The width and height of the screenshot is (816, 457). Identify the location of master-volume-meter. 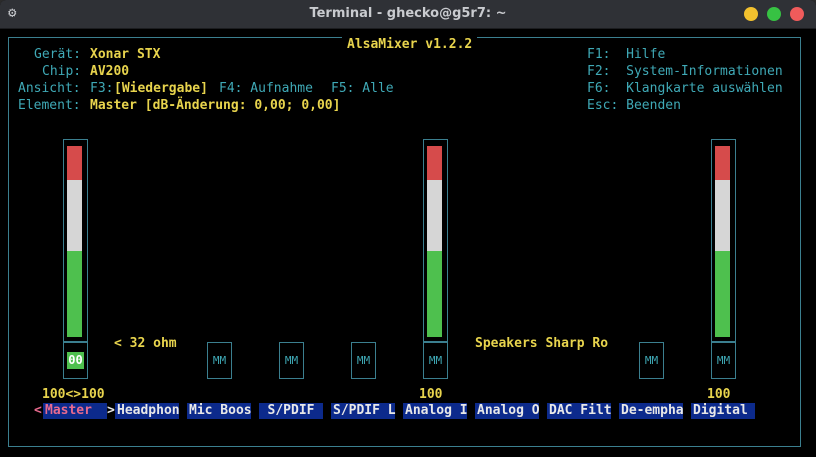
(75, 240).